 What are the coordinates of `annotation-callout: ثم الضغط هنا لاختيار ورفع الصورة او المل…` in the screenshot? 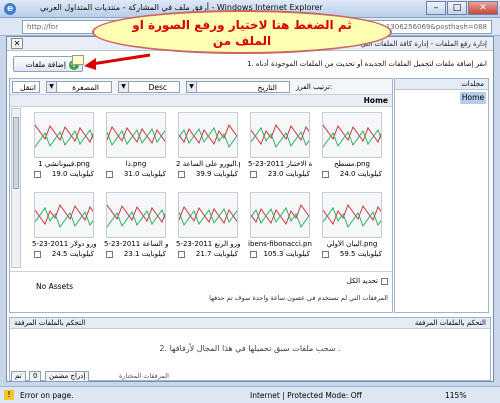 It's located at (242, 32).